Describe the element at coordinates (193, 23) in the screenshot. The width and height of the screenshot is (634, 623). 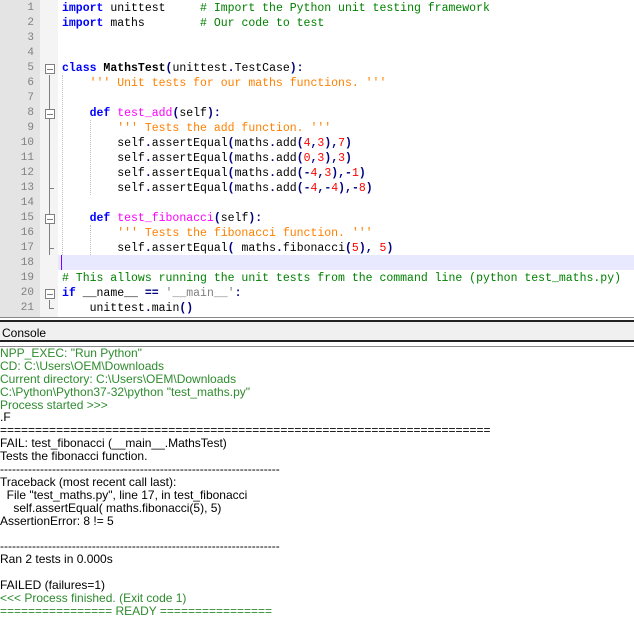
I see `code-line: import maths # Our code to test` at that location.